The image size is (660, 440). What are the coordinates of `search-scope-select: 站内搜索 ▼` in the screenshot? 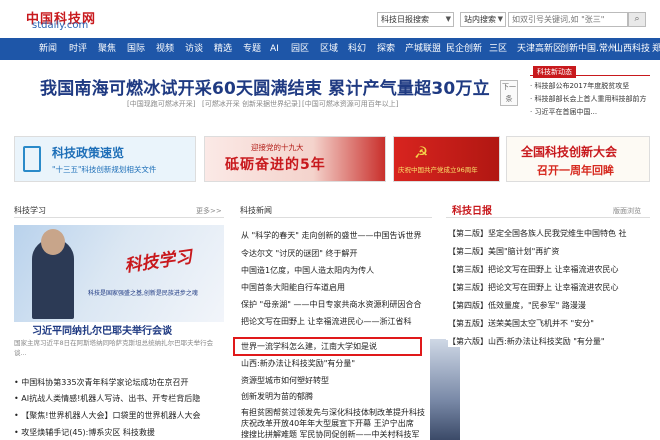 It's located at (483, 19).